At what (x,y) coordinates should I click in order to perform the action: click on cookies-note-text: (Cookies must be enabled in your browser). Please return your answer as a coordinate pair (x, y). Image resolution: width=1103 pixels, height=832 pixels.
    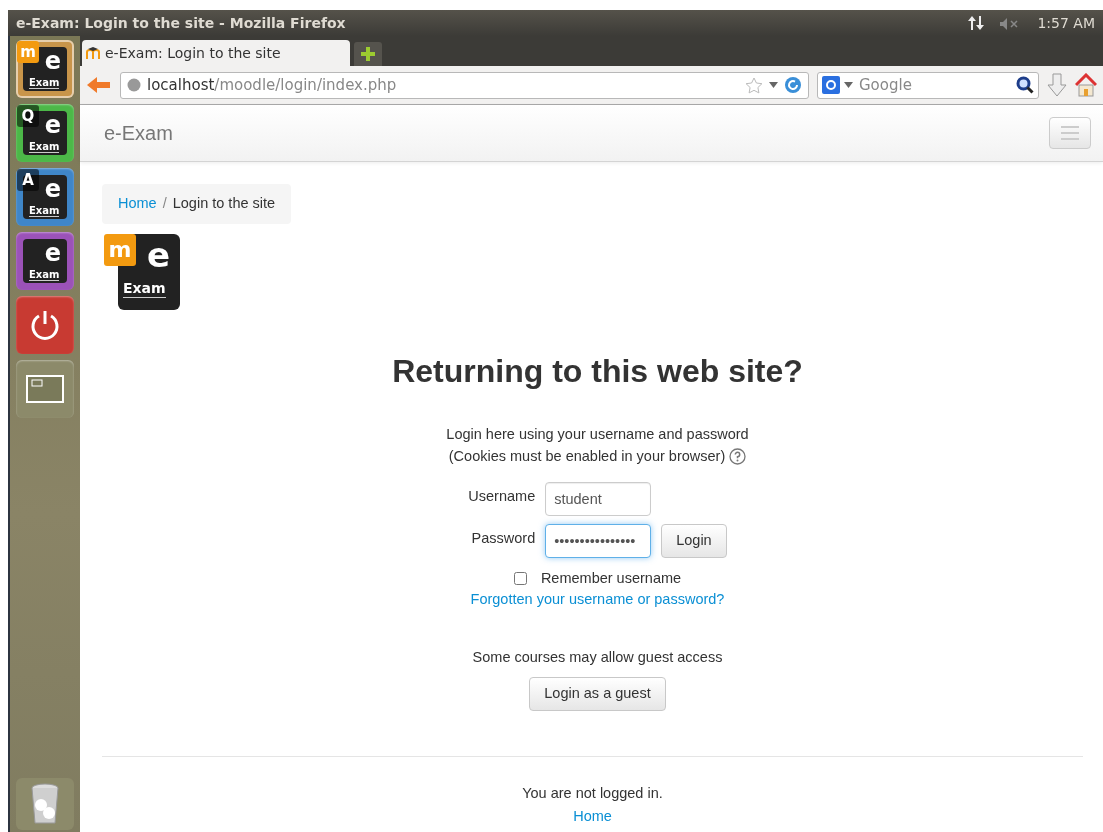
    Looking at the image, I should click on (587, 456).